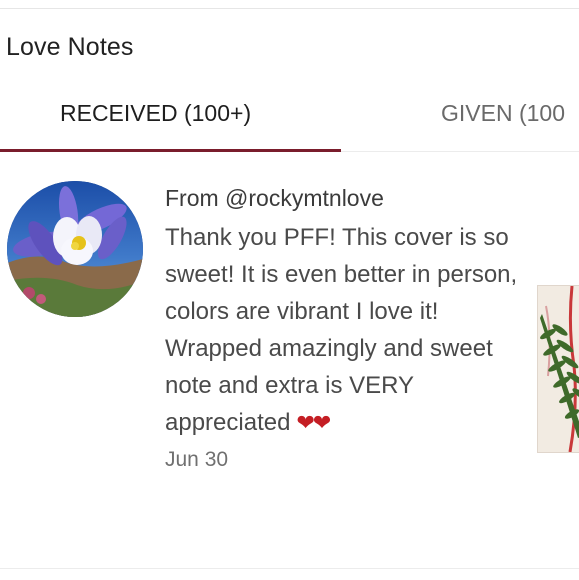  I want to click on avatar, so click(75, 249).